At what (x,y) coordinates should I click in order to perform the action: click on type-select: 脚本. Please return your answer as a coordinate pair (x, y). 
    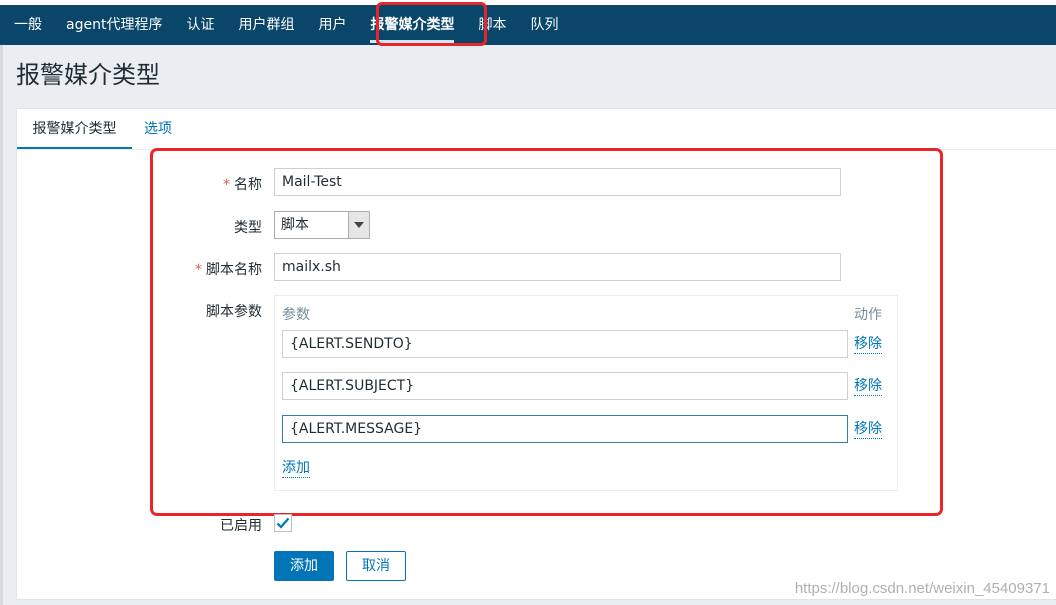
    Looking at the image, I should click on (322, 225).